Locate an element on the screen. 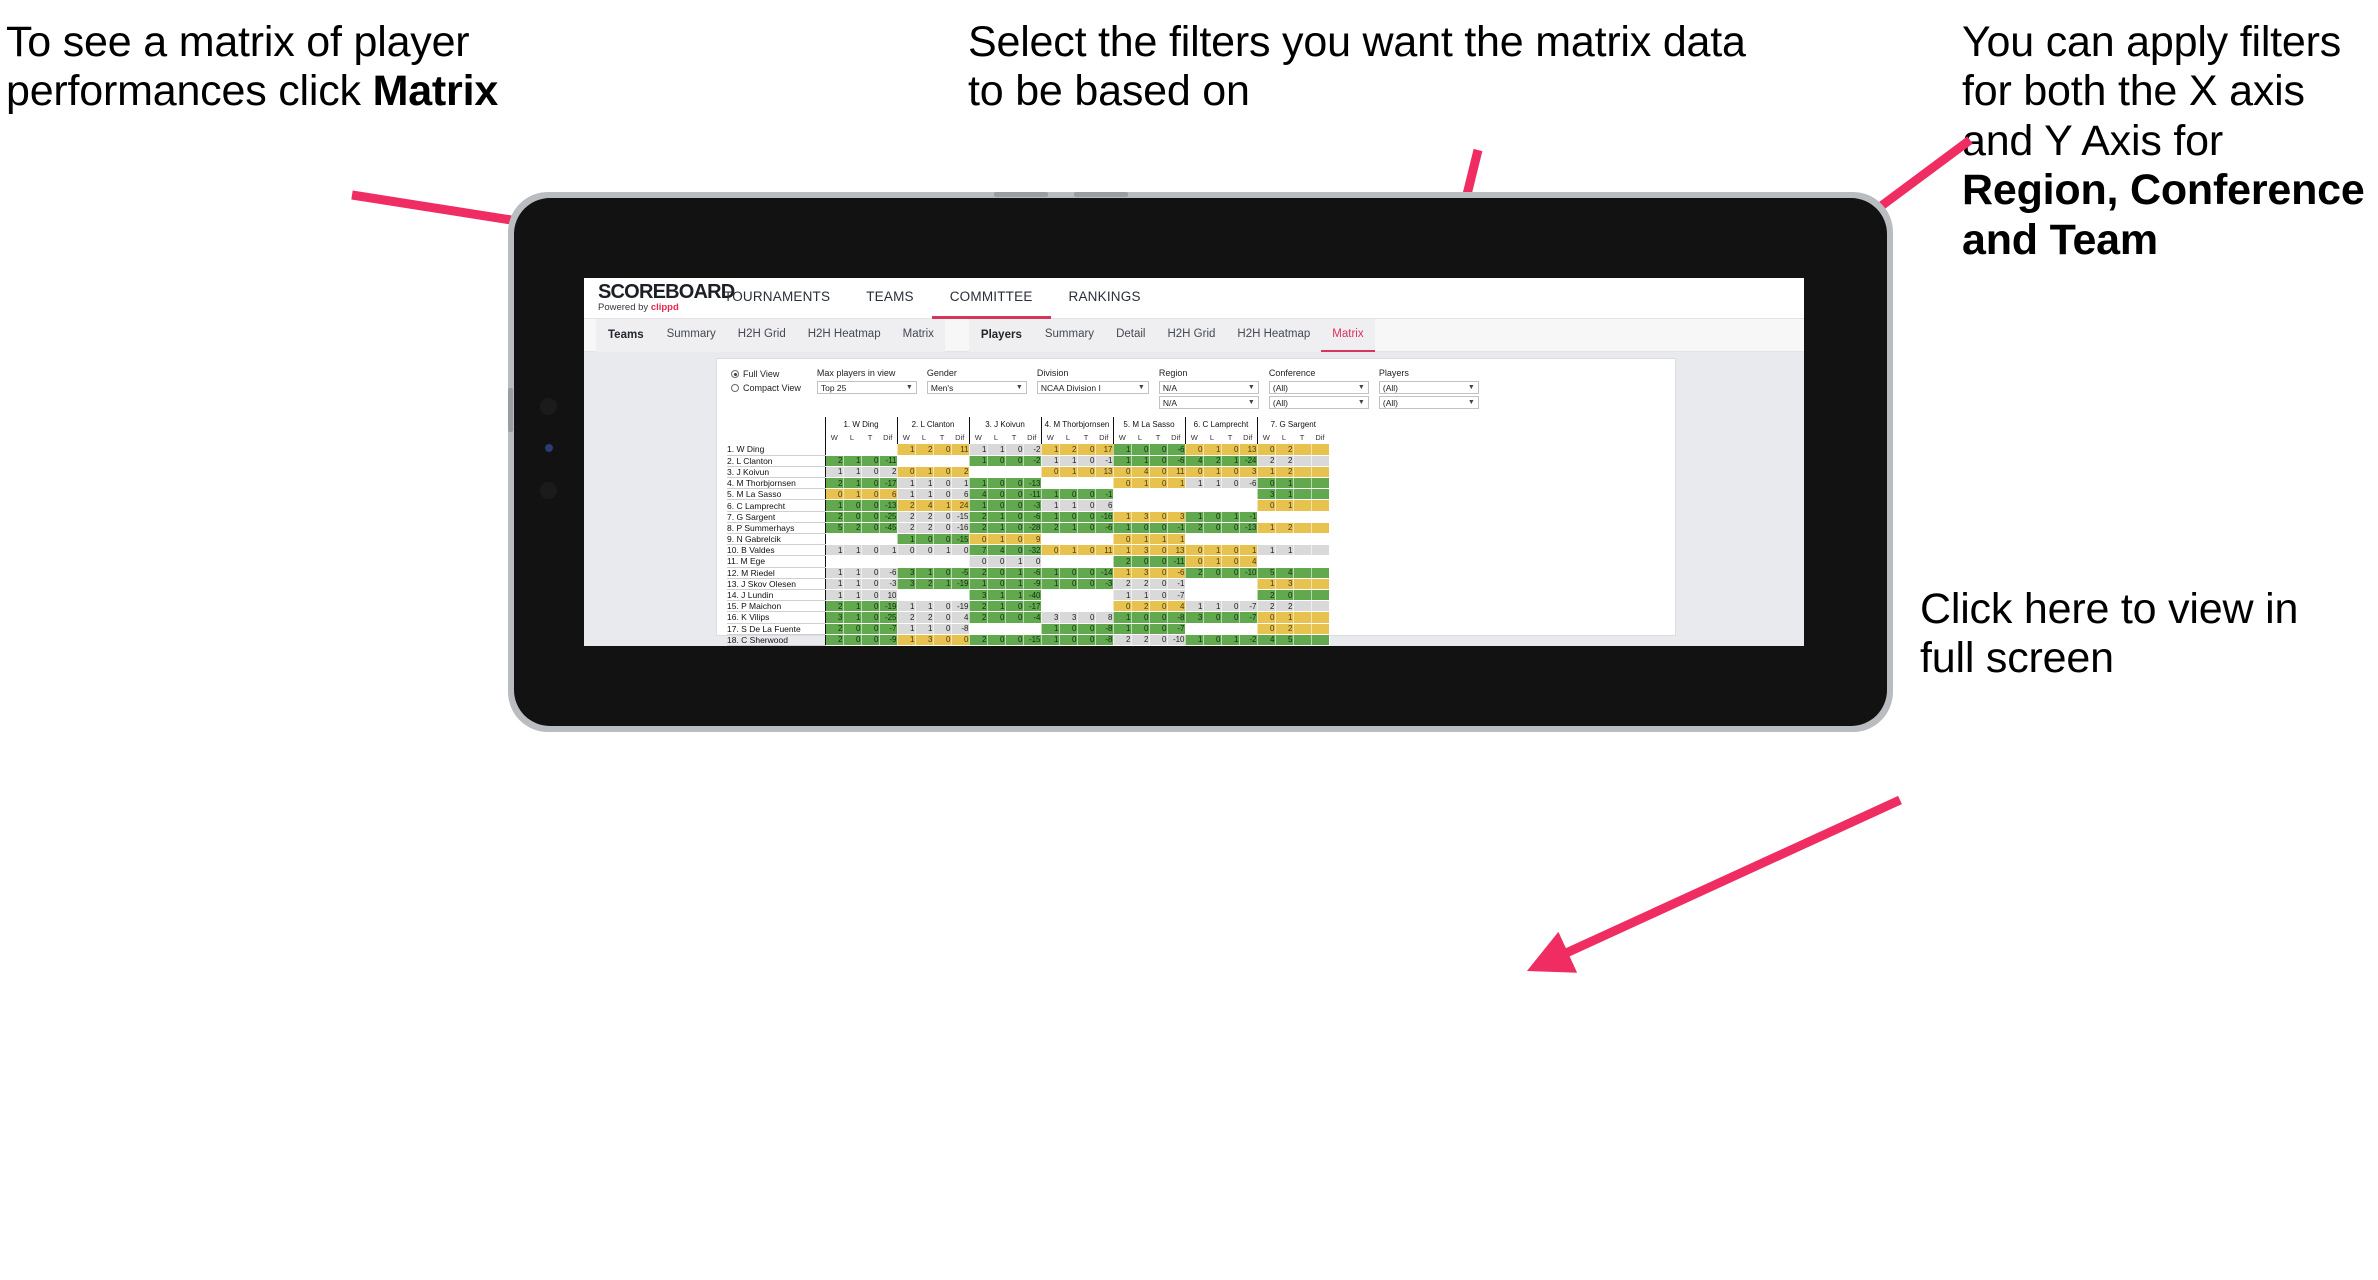  matrix-column-header: 1. W Ding is located at coordinates (860, 424).